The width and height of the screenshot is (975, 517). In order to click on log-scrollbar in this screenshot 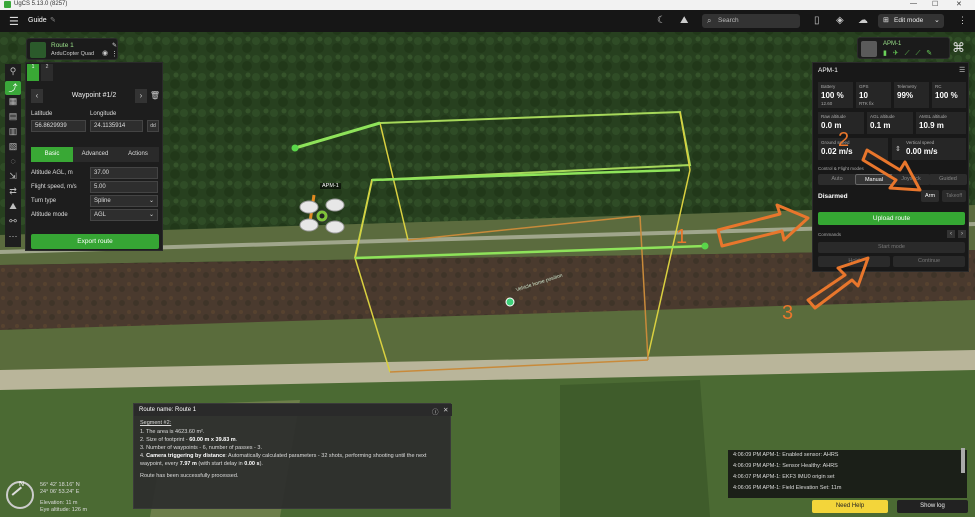, I will do `click(963, 460)`.